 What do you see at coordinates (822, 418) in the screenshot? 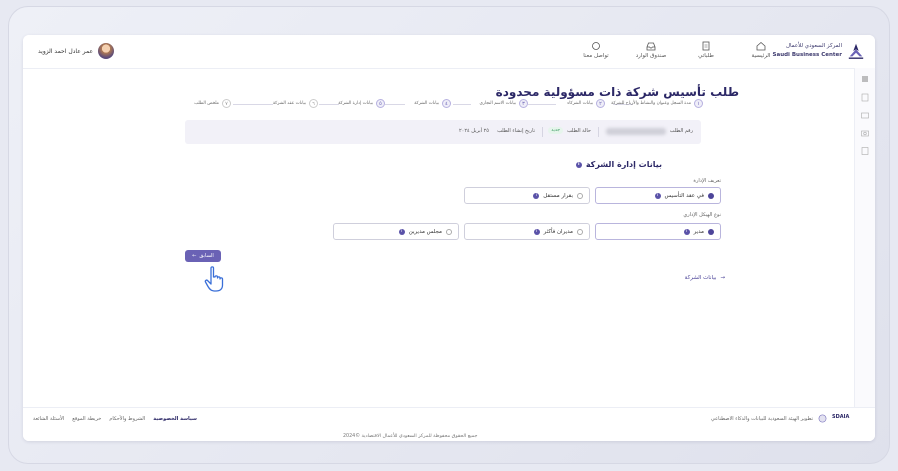
I see `sdaia-emblem-icon` at bounding box center [822, 418].